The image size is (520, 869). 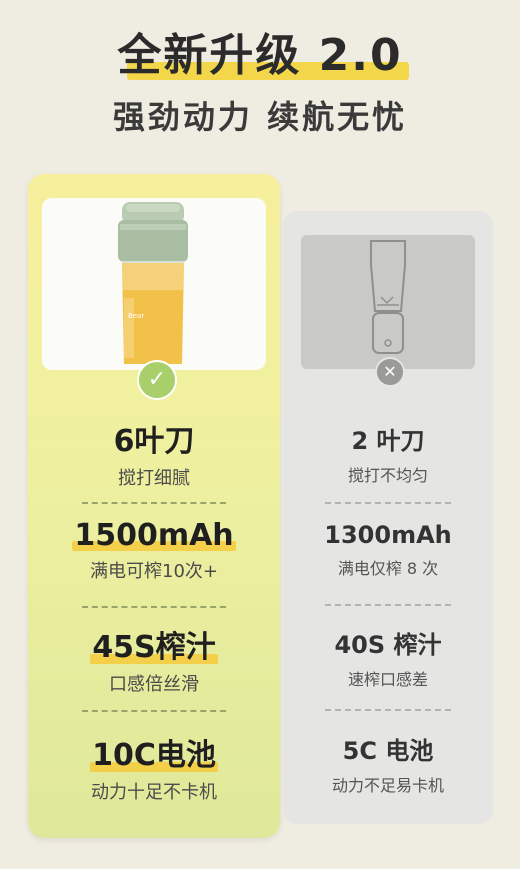 I want to click on svg-text: Bear, so click(x=136, y=316).